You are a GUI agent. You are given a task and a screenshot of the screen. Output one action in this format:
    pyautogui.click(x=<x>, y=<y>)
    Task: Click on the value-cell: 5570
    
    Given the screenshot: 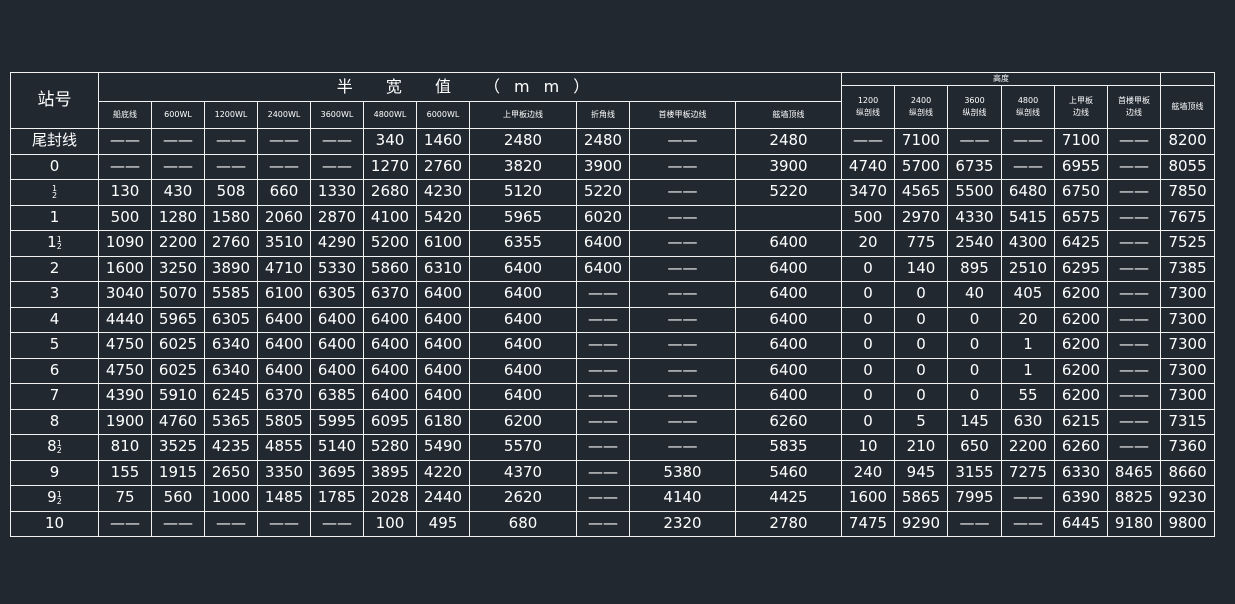 What is the action you would take?
    pyautogui.click(x=523, y=447)
    